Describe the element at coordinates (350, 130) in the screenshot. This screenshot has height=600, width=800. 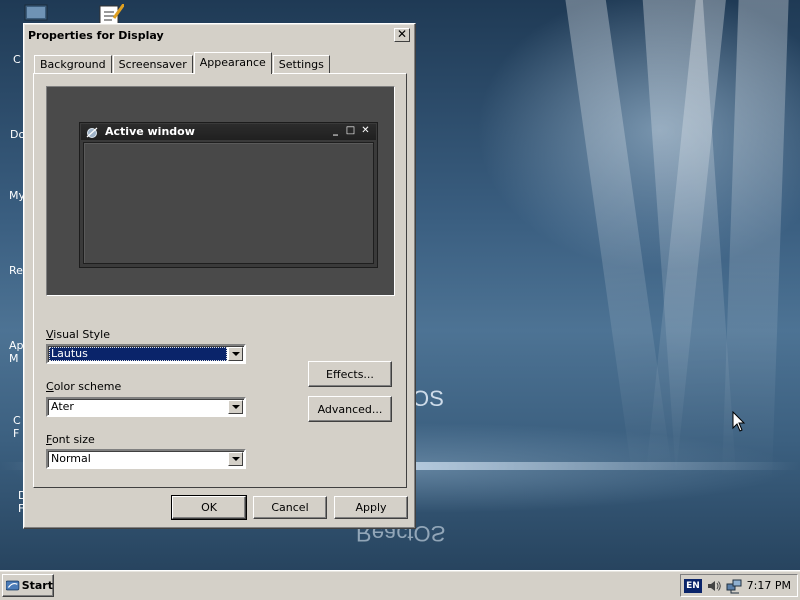
I see `maximize-icon: □` at that location.